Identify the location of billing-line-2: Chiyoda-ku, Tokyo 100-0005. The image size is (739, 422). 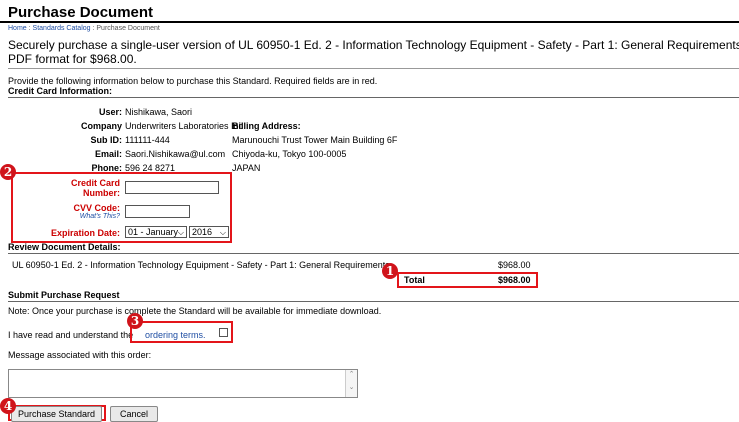
(289, 154).